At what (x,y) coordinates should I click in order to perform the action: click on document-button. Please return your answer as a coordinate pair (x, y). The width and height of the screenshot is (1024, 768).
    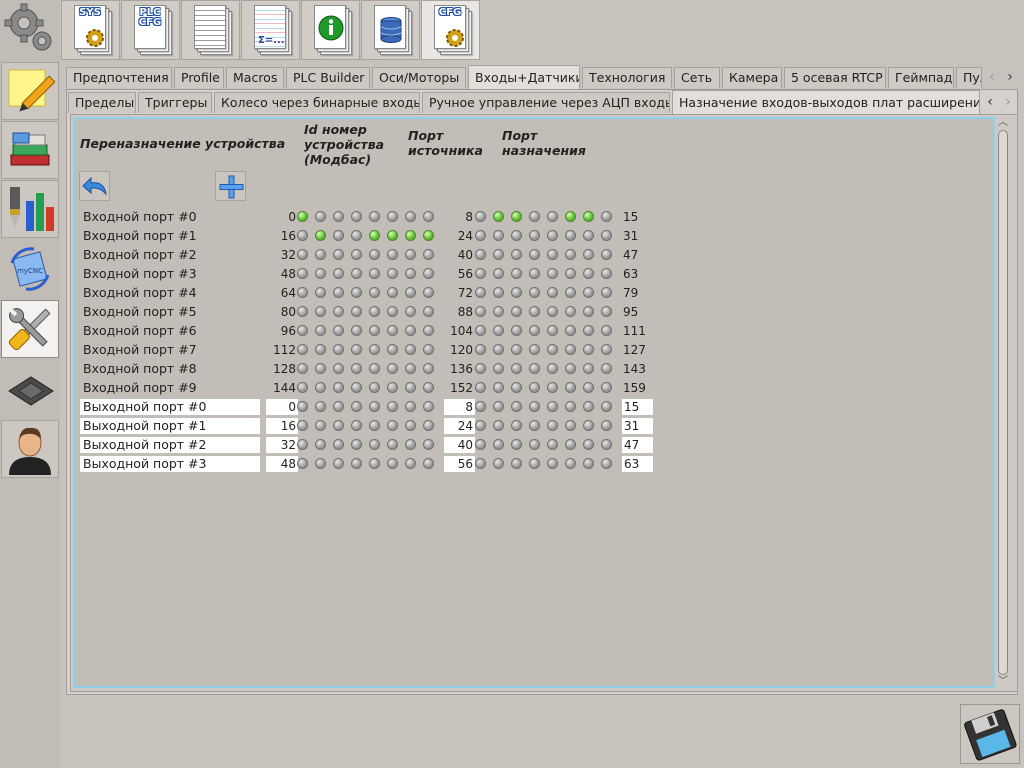
    Looking at the image, I should click on (210, 30).